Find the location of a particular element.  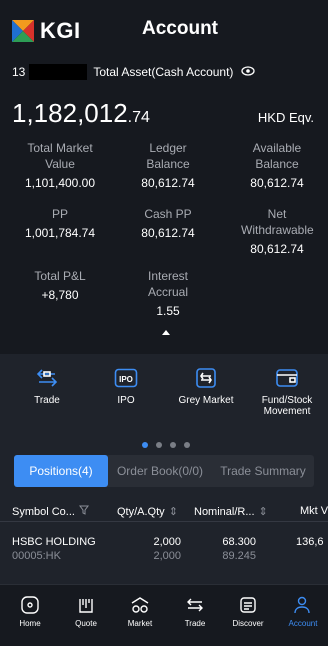

account-row: 13 Total Asset(Cash Account) is located at coordinates (134, 72).